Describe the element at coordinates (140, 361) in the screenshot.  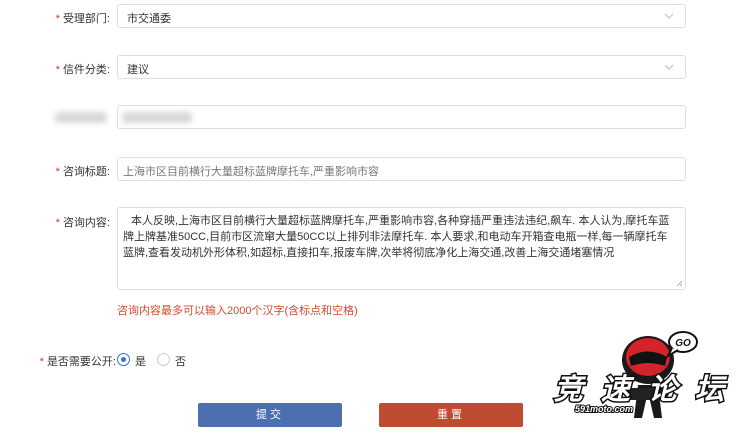
I see `public-yes-label: 是` at that location.